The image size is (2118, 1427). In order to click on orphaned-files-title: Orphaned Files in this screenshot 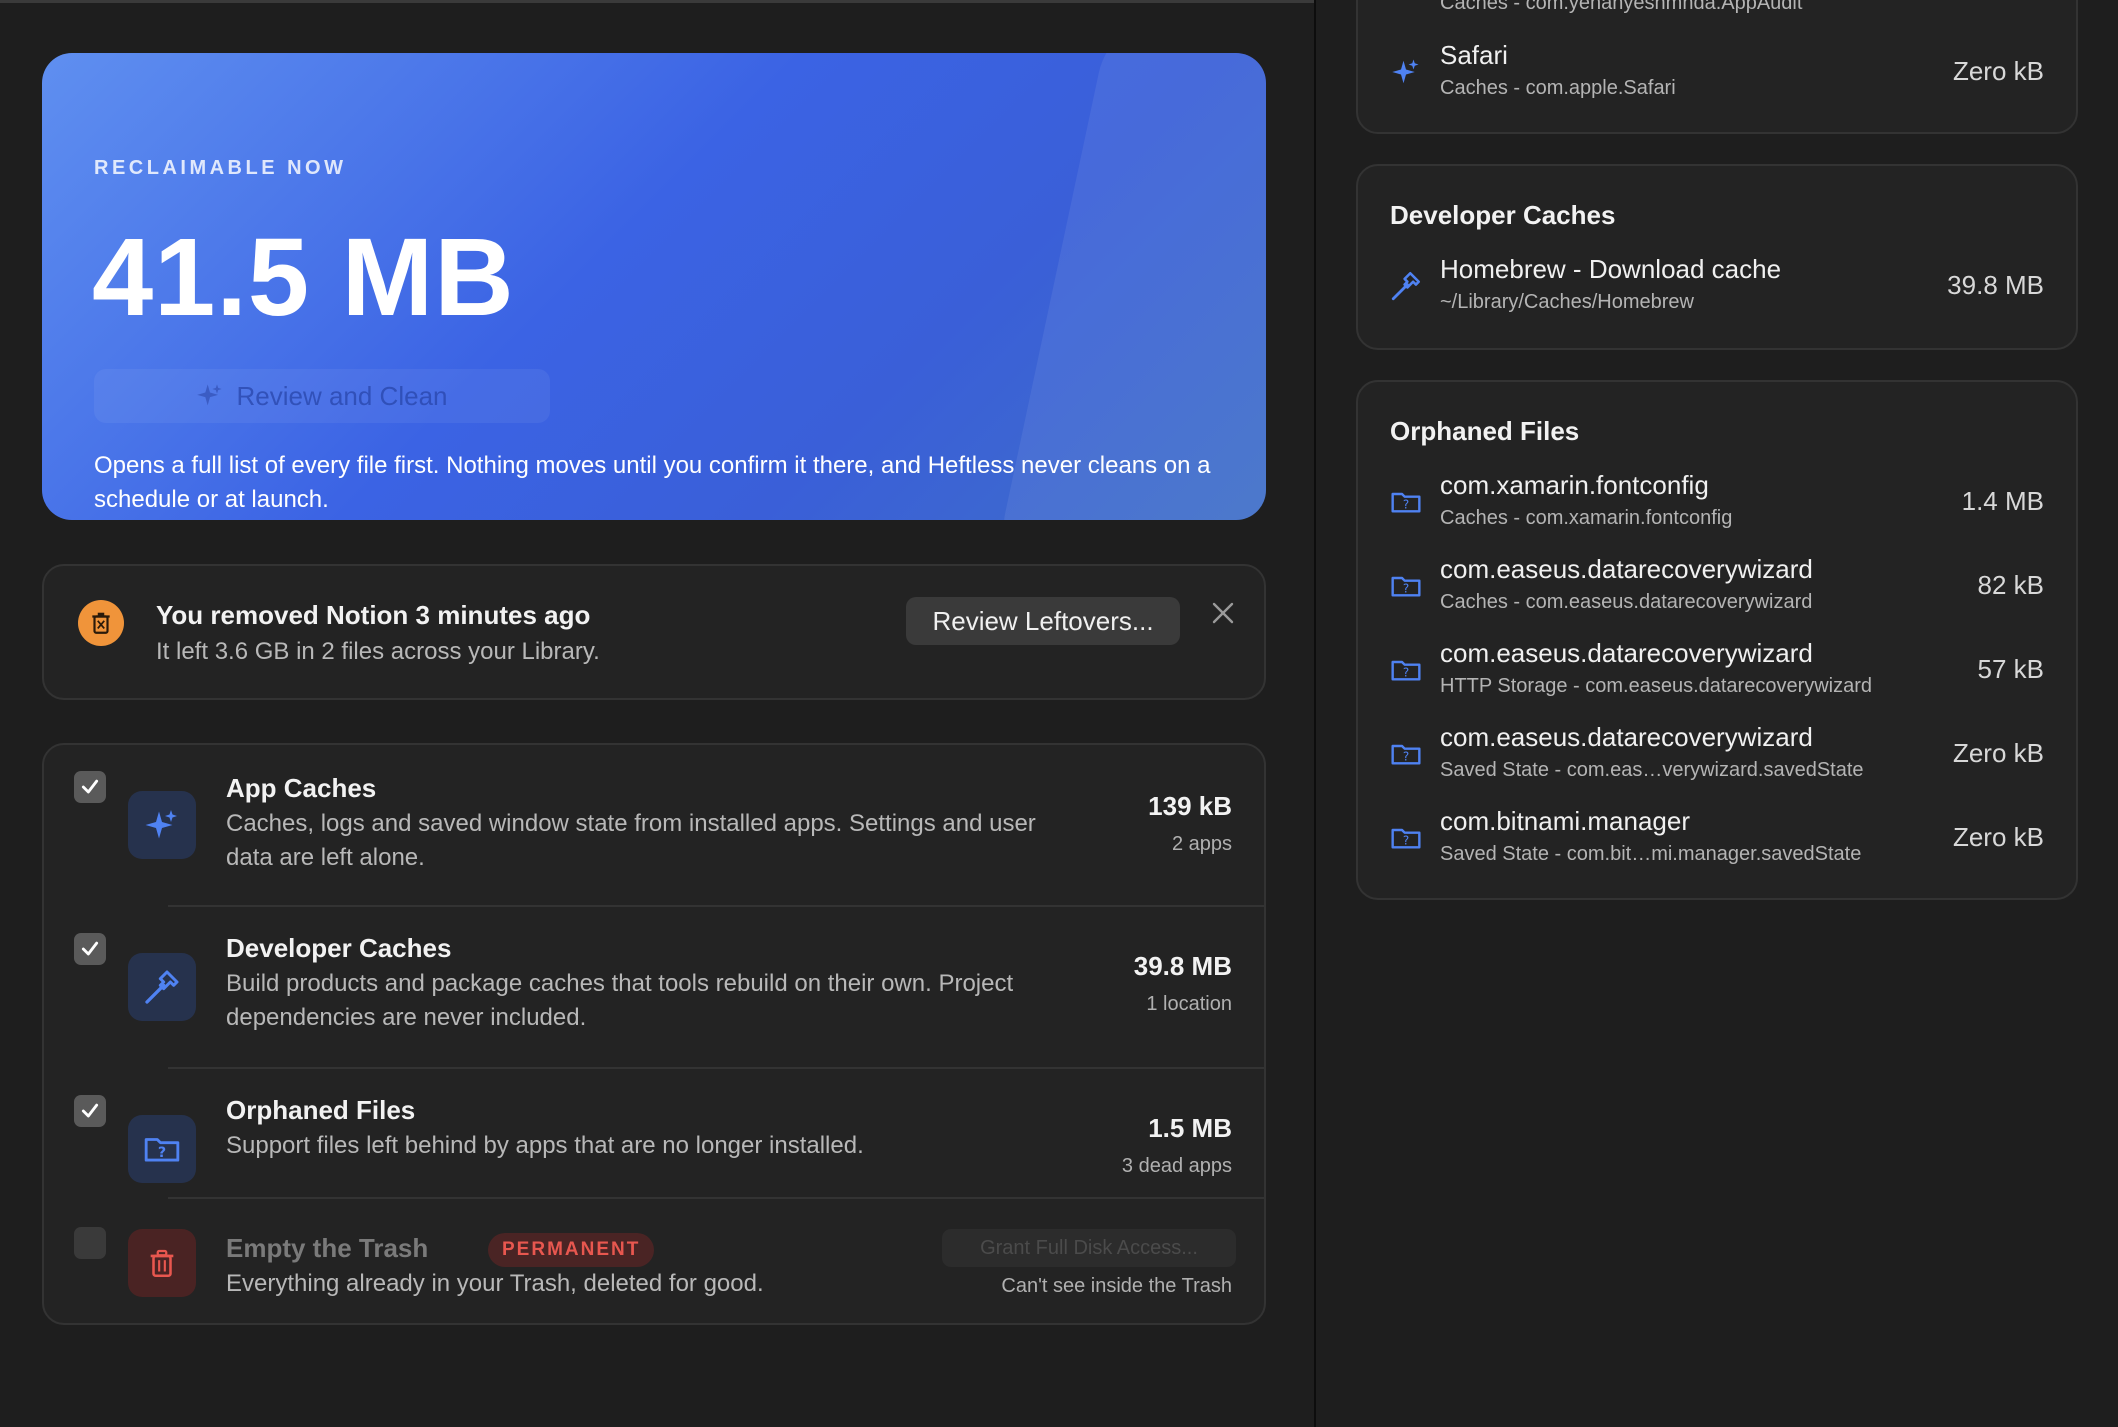, I will do `click(321, 1110)`.